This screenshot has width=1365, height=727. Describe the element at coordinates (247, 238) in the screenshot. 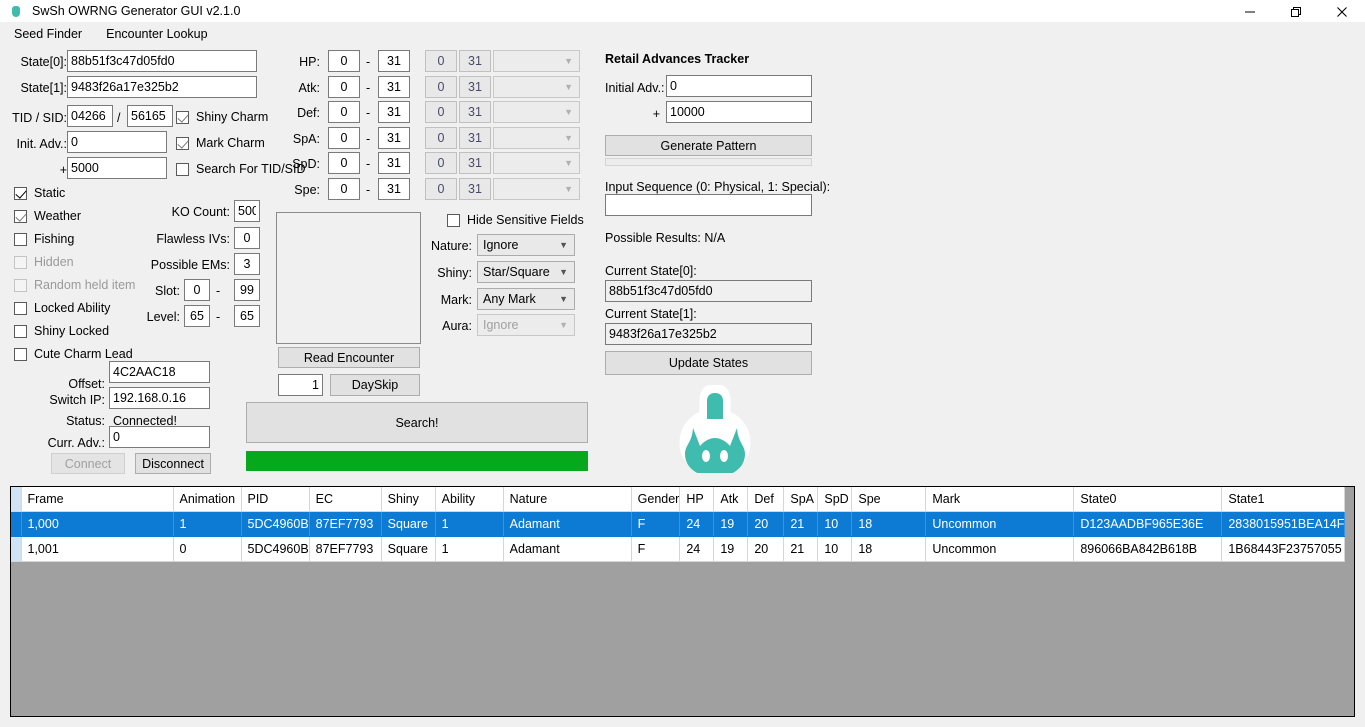

I see `flawless-ivs-input` at that location.